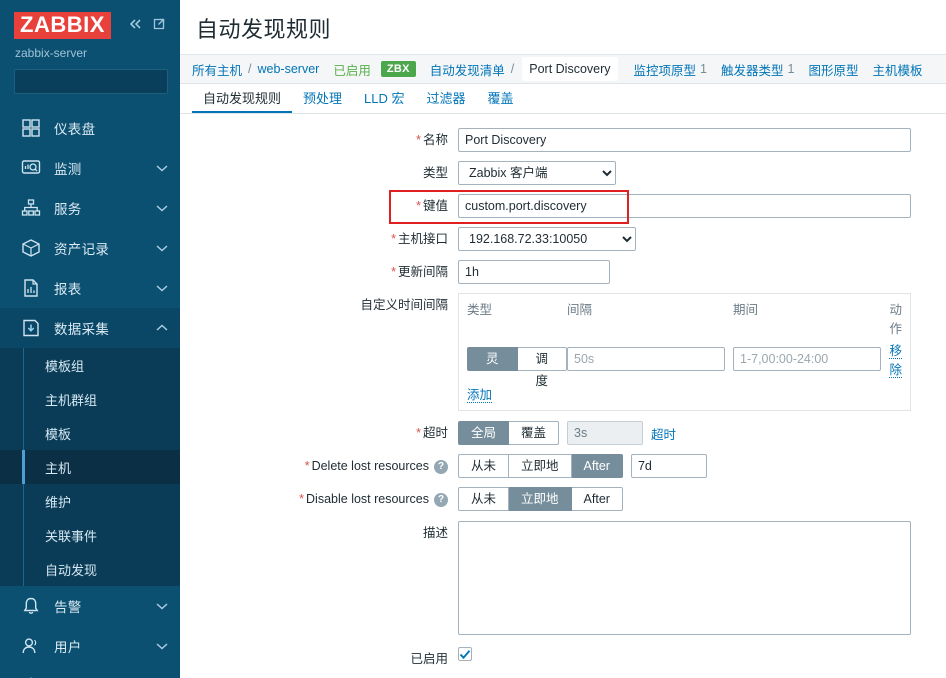 The image size is (946, 678). I want to click on sidebar-item-hosts: 主机, so click(90, 467).